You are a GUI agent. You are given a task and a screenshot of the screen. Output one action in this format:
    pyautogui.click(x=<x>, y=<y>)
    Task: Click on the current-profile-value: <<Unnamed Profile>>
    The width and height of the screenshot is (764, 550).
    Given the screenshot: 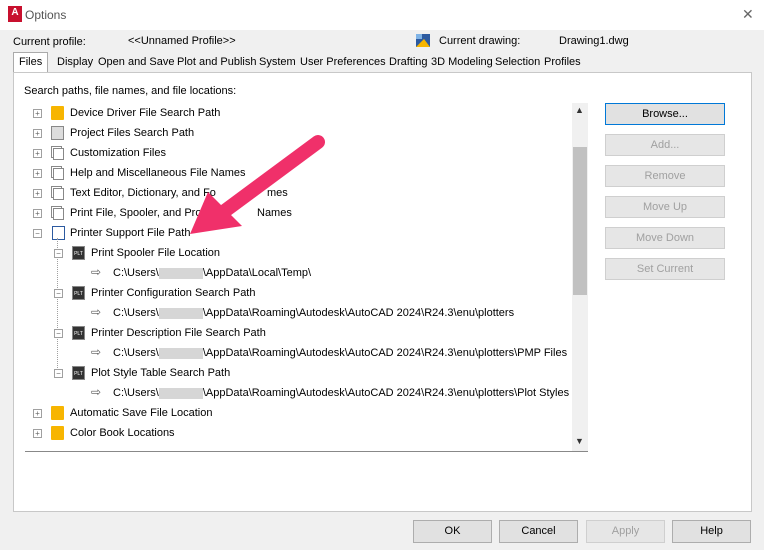 What is the action you would take?
    pyautogui.click(x=182, y=41)
    